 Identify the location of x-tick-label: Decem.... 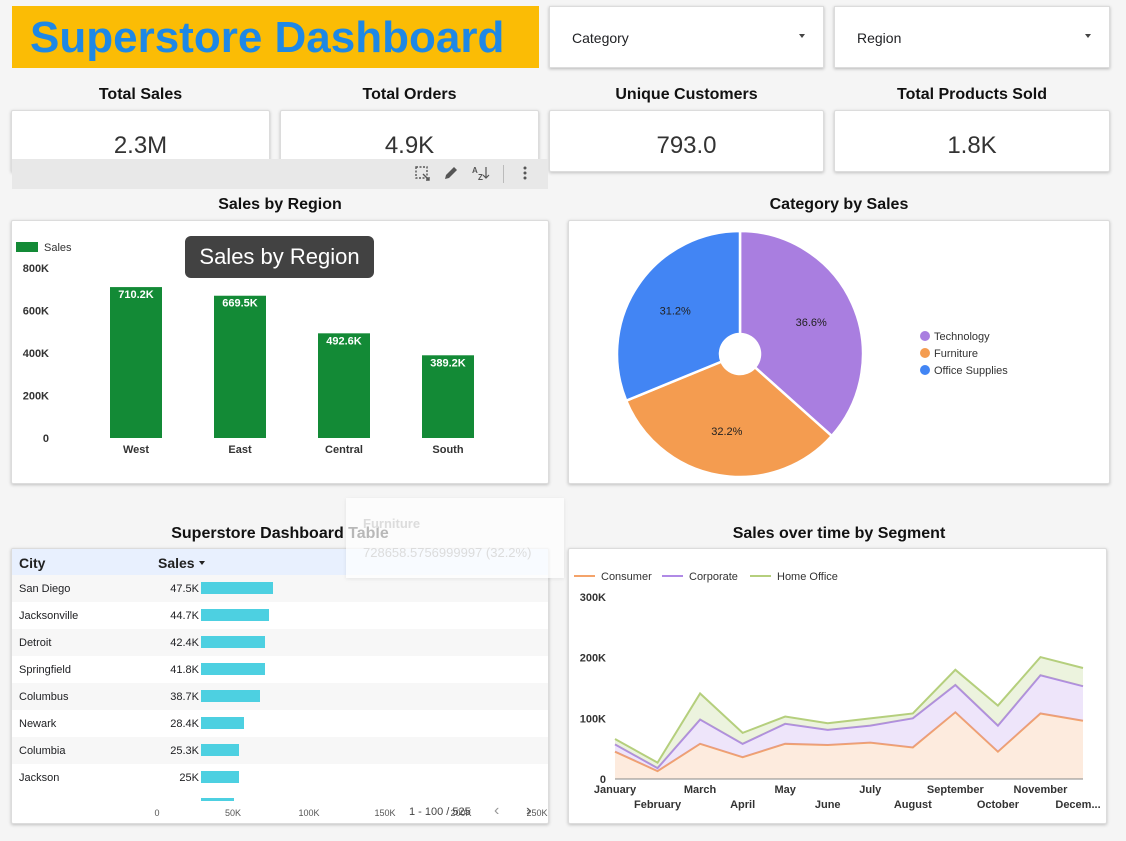
(1077, 805).